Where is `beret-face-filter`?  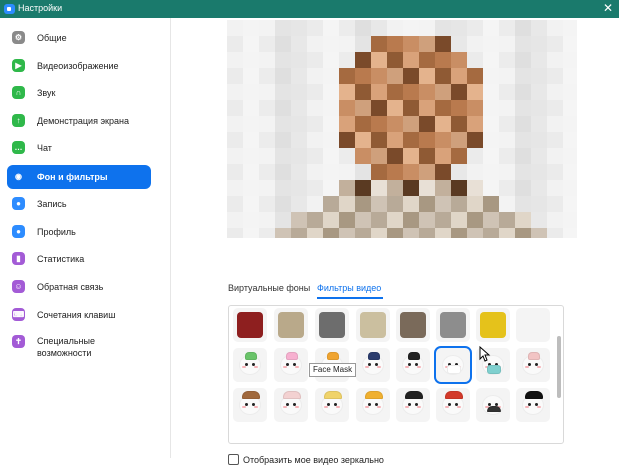
beret-face-filter is located at coordinates (453, 405).